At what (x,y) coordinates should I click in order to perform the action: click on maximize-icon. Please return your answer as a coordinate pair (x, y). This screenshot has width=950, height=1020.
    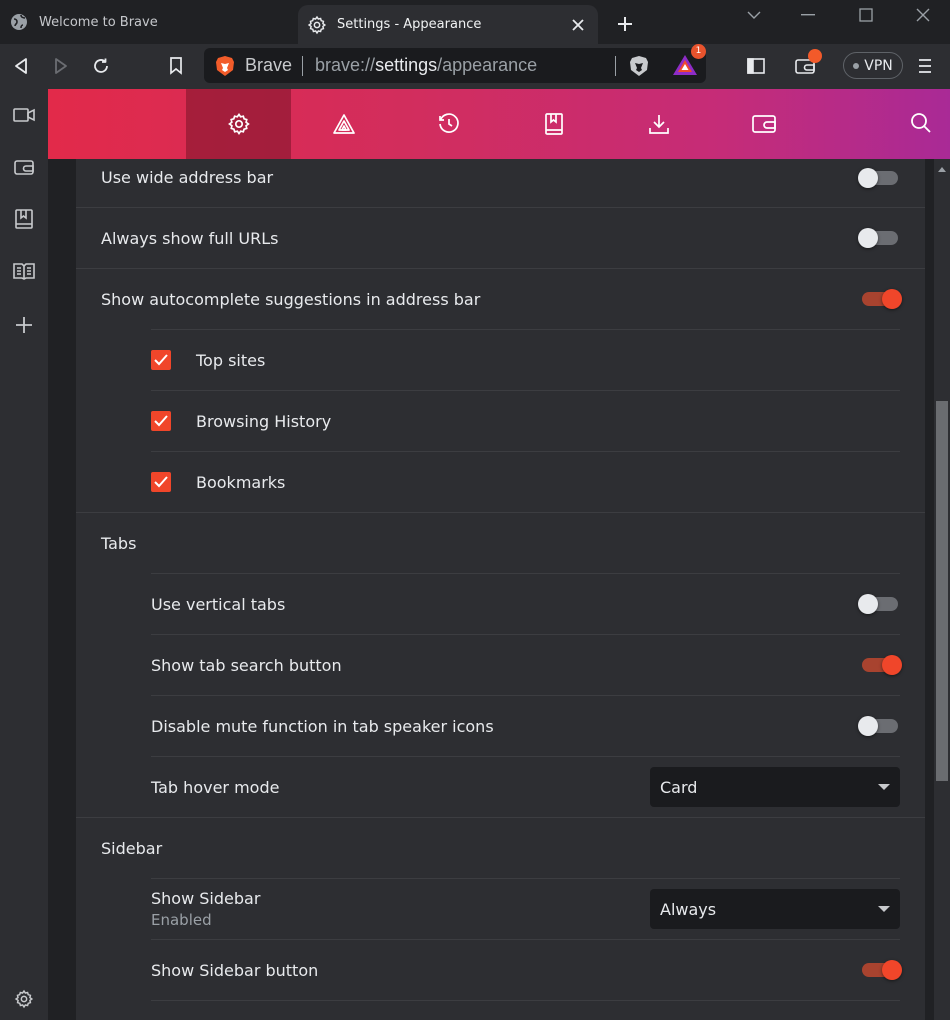
    Looking at the image, I should click on (866, 15).